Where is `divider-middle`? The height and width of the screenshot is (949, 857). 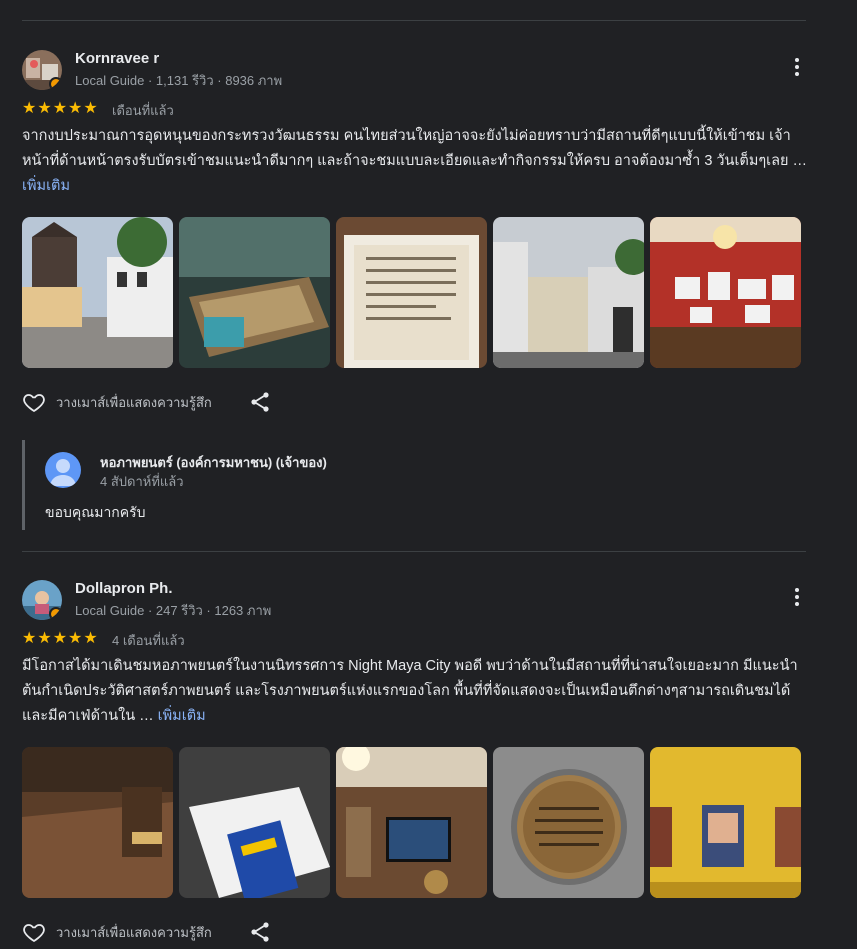
divider-middle is located at coordinates (414, 551).